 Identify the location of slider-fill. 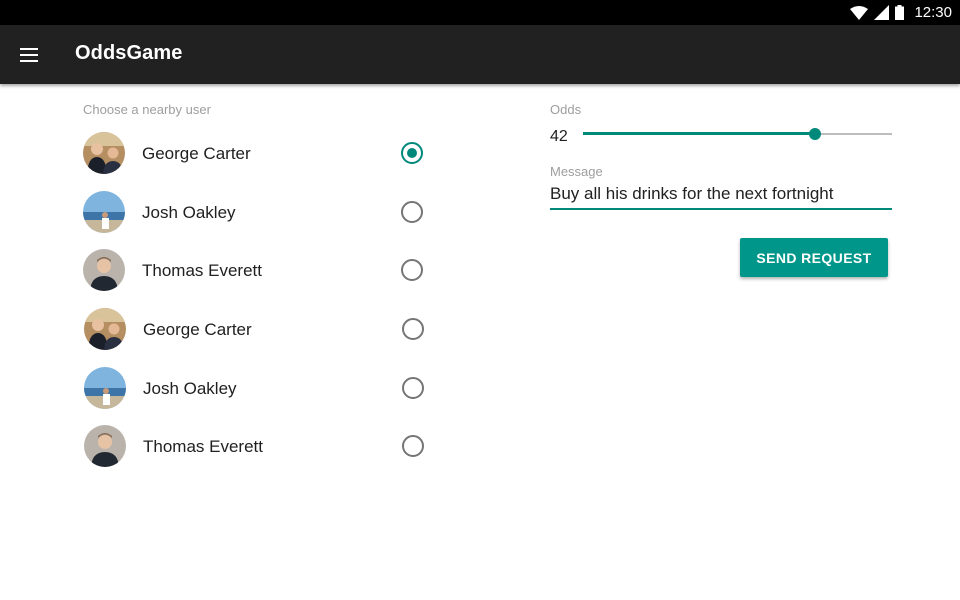
(699, 133).